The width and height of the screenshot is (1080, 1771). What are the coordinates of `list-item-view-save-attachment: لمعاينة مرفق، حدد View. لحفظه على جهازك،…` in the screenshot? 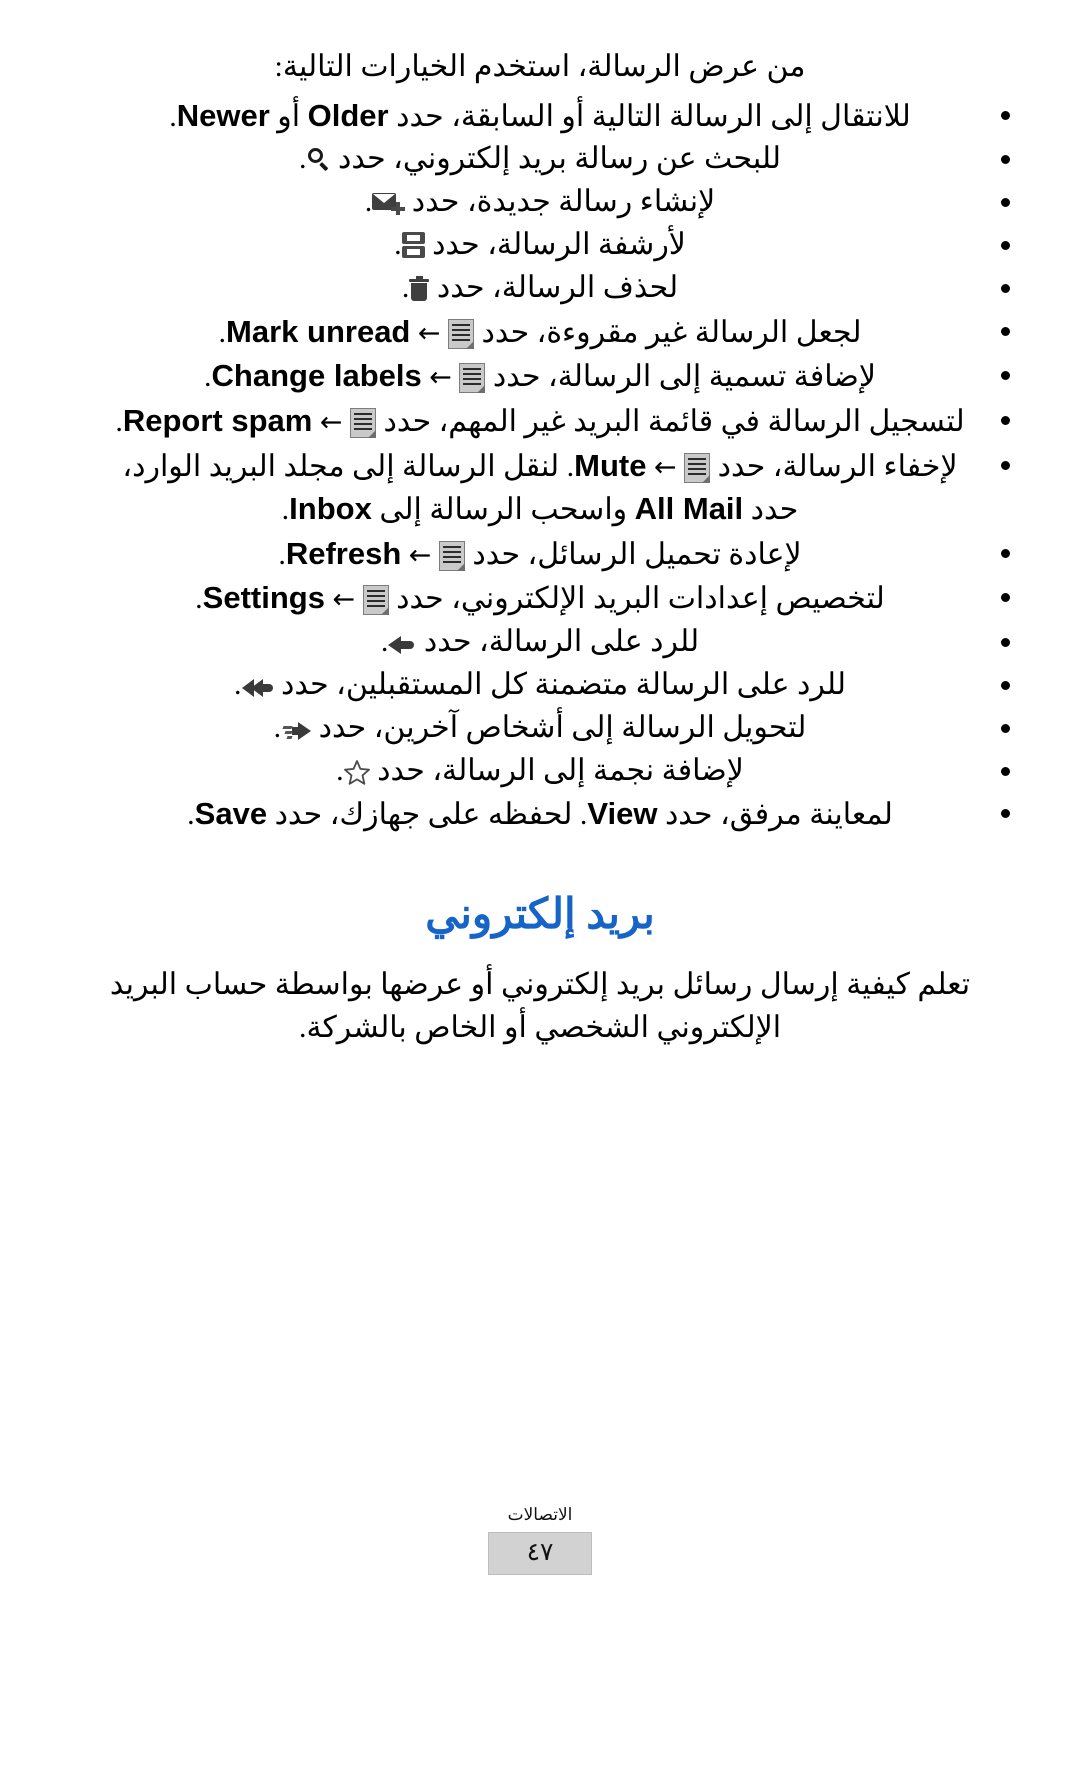 It's located at (553, 814).